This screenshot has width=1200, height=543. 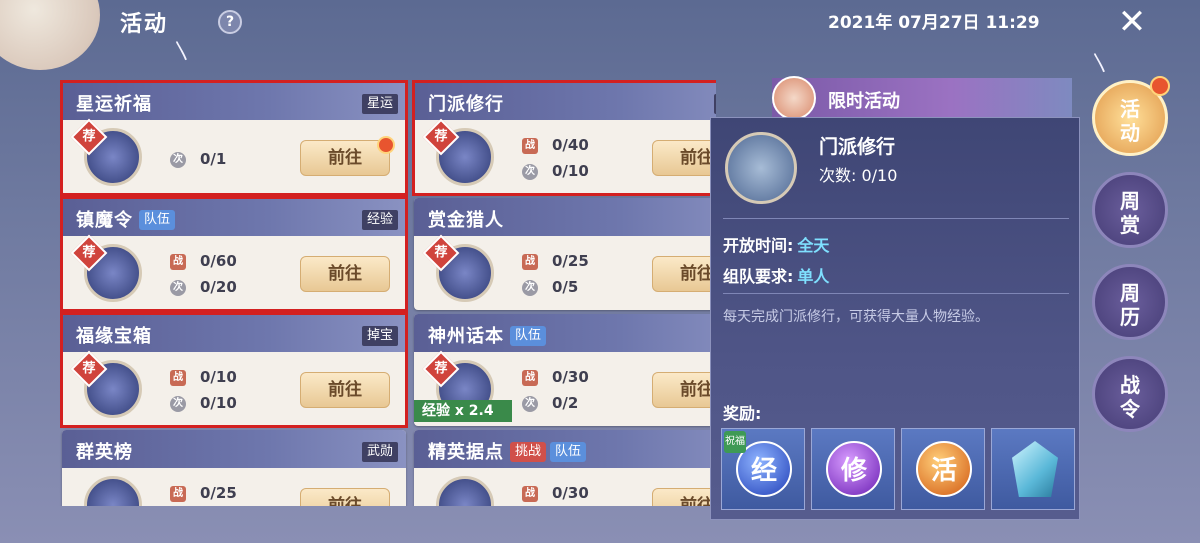 I want to click on activity-card: 镇魔令 队伍 经验 荐战 0/60 次 0/20 前往, so click(x=234, y=254).